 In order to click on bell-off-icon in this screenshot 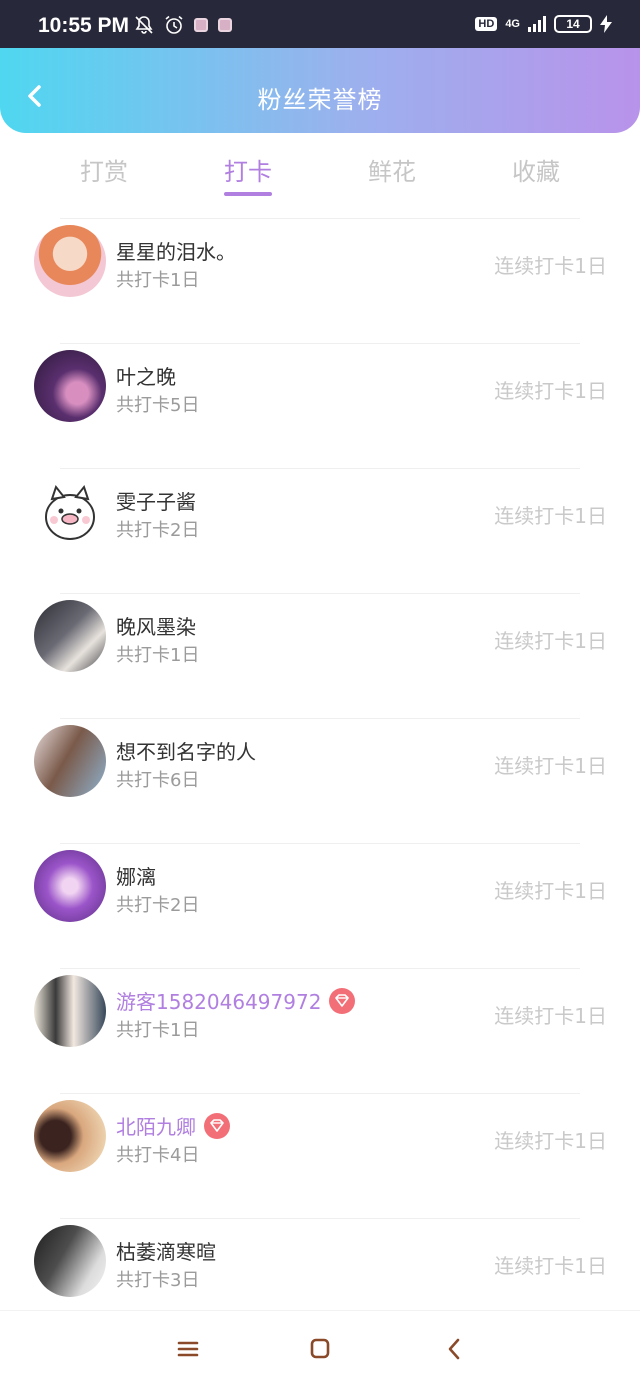, I will do `click(144, 25)`.